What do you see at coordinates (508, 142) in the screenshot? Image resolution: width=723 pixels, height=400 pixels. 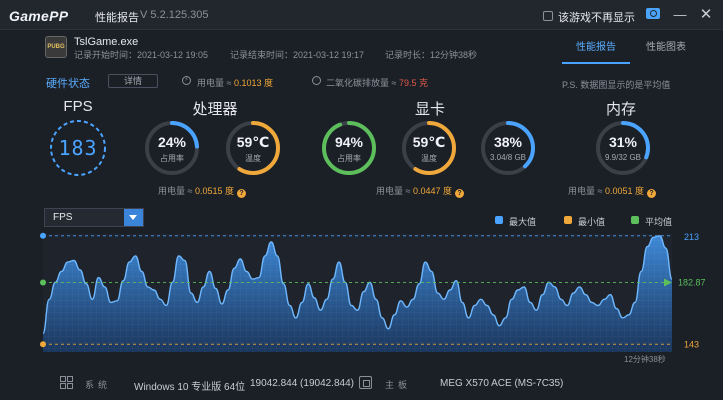 I see `gpu-vram-value: 38%` at bounding box center [508, 142].